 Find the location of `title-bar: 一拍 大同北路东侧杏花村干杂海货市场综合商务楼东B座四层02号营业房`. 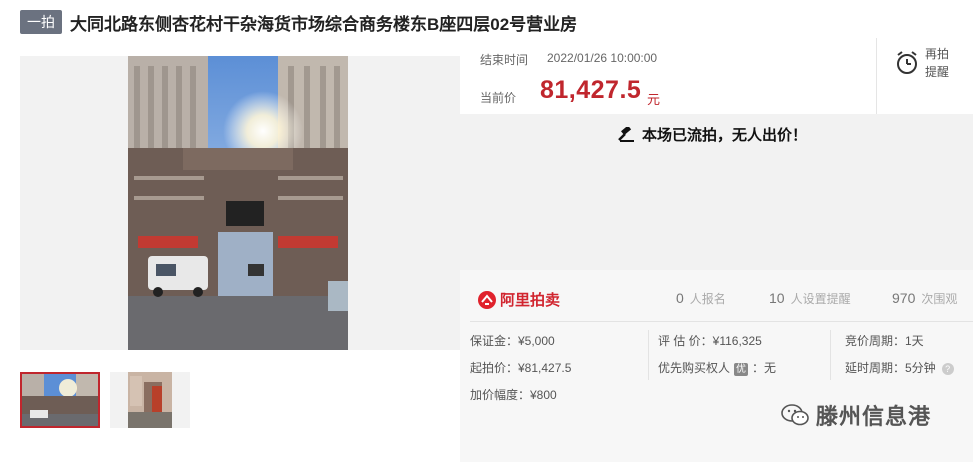

title-bar: 一拍 大同北路东侧杏花村干杂海货市场综合商务楼东B座四层02号营业房 is located at coordinates (298, 22).